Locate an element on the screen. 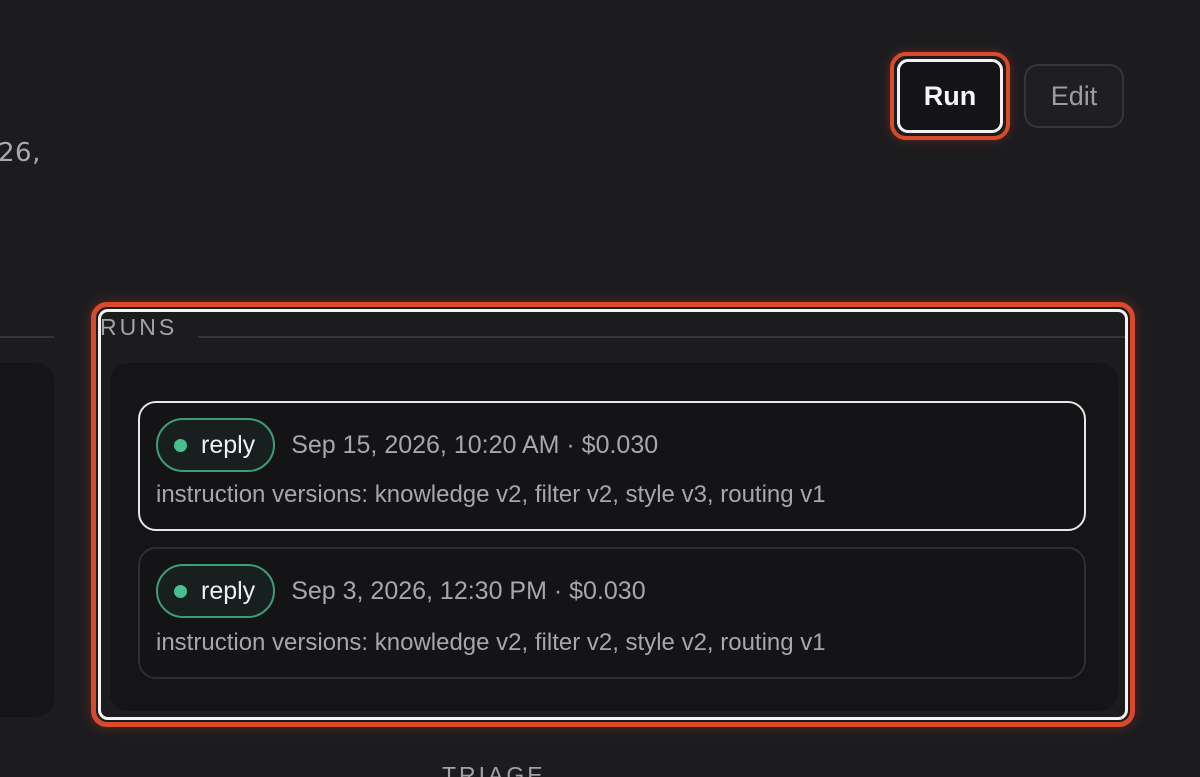  truncated-date-text: 26, is located at coordinates (20, 153).